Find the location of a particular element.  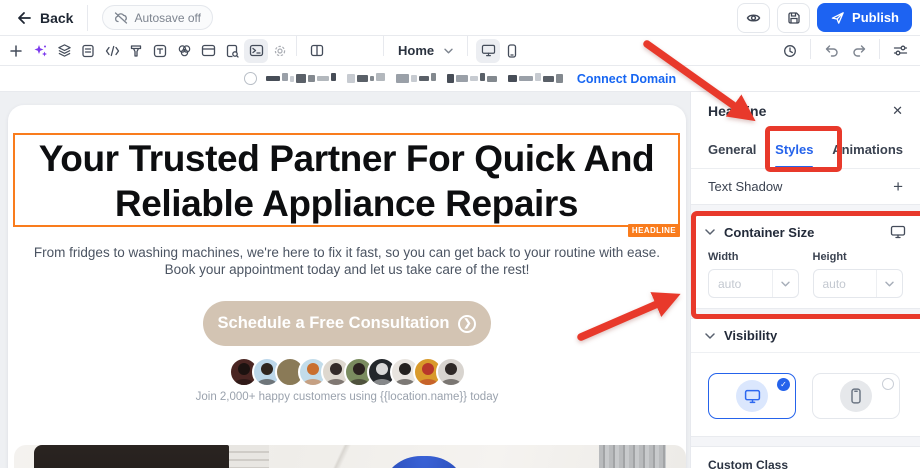

container-size-header: Container Size is located at coordinates (805, 232).